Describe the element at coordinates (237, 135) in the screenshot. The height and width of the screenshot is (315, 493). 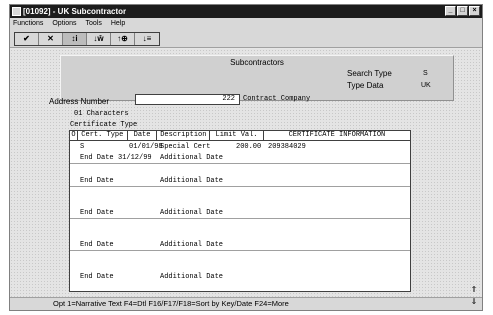
I see `column-header-limit: Limit Val.` at that location.